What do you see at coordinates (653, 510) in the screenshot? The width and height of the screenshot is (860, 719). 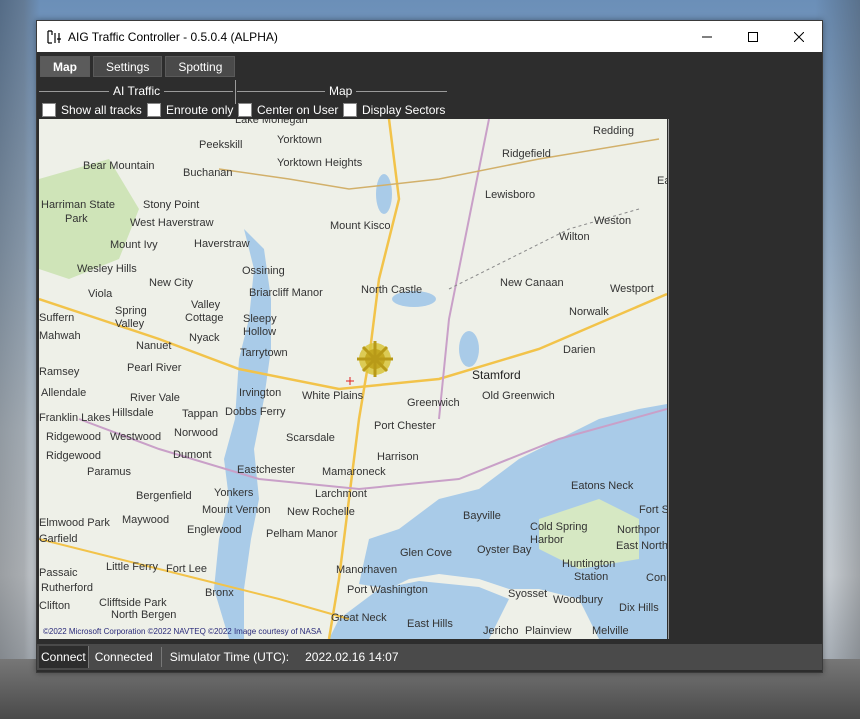 I see `svg-text: Fort S` at bounding box center [653, 510].